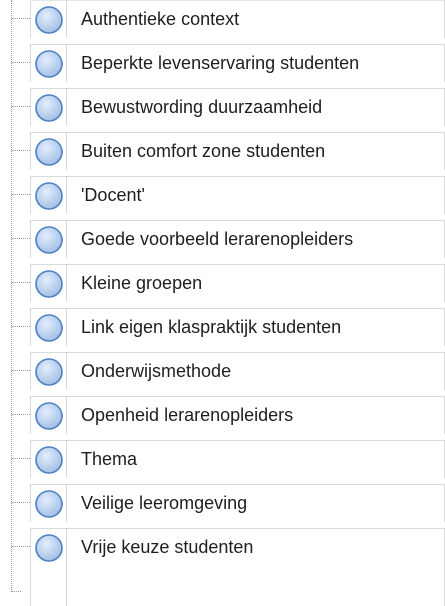  I want to click on tree-item-vrije-keuze-studenten: Vrije keuze studenten, so click(222, 567).